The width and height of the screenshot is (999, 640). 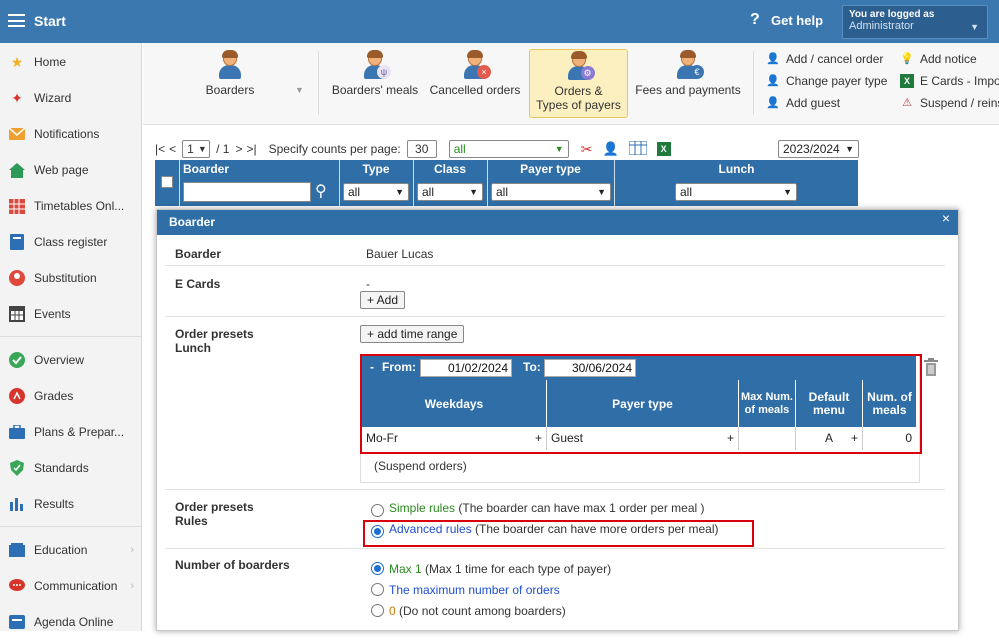 What do you see at coordinates (238, 149) in the screenshot?
I see `next-page-button: >` at bounding box center [238, 149].